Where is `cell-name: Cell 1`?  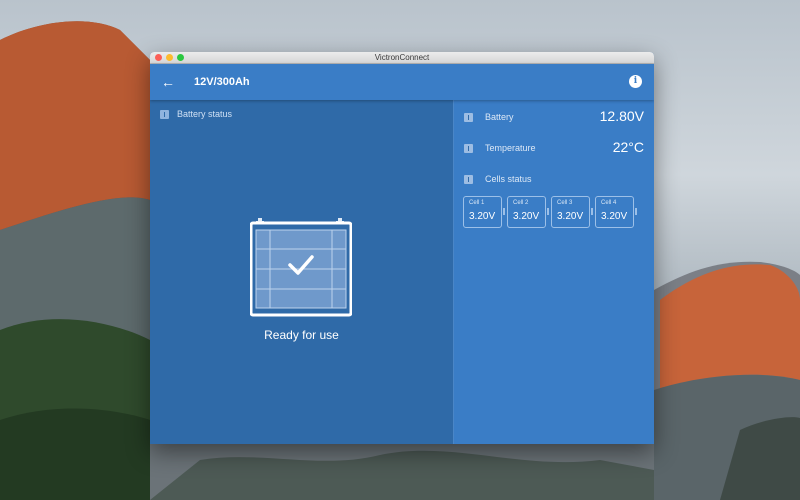 cell-name: Cell 1 is located at coordinates (477, 203).